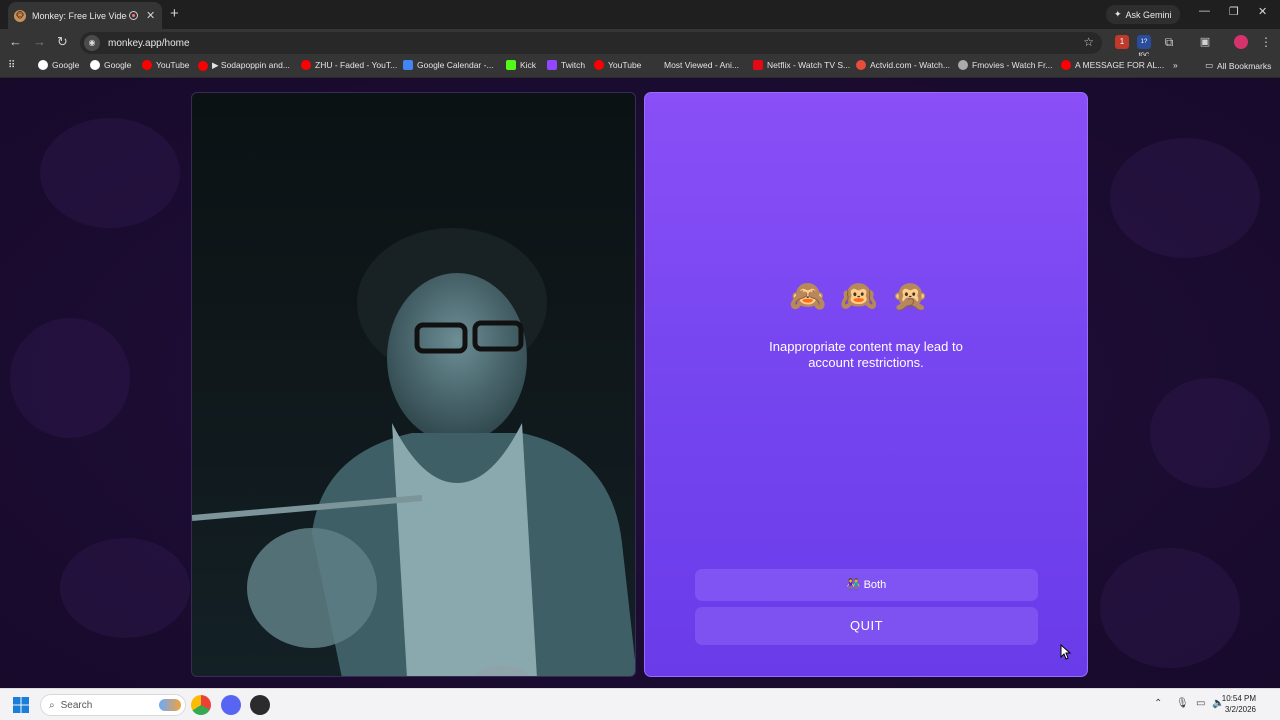  I want to click on extension-red-icon: 1, so click(1122, 42).